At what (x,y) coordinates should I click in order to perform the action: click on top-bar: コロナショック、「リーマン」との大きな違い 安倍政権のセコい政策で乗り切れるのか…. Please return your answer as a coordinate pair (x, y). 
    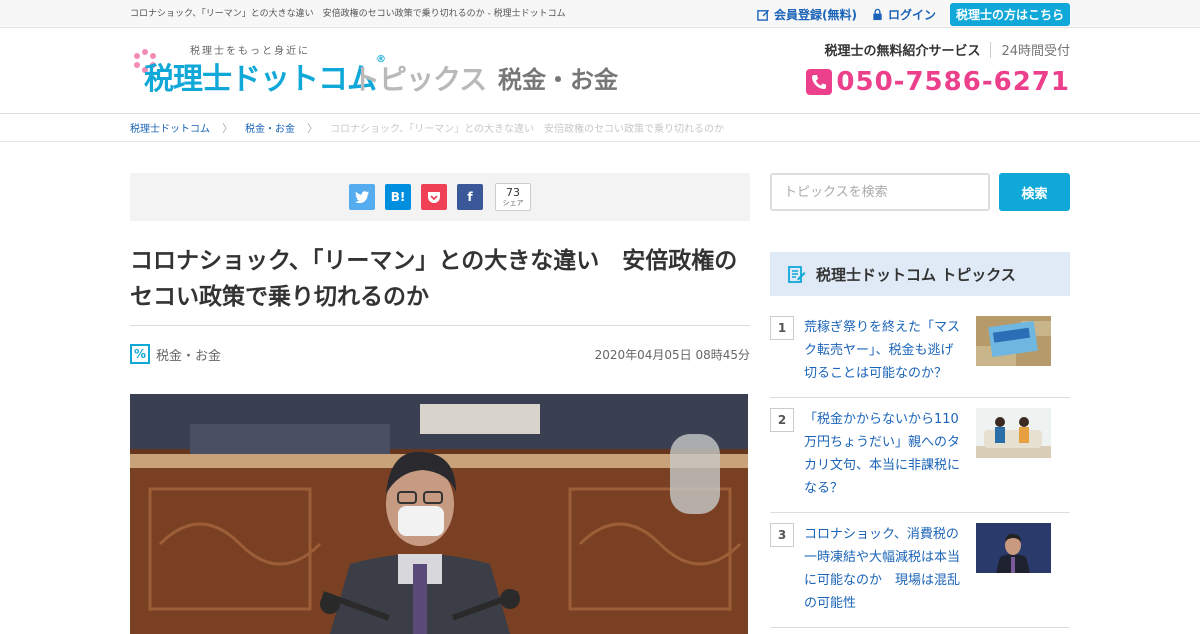
    Looking at the image, I should click on (600, 14).